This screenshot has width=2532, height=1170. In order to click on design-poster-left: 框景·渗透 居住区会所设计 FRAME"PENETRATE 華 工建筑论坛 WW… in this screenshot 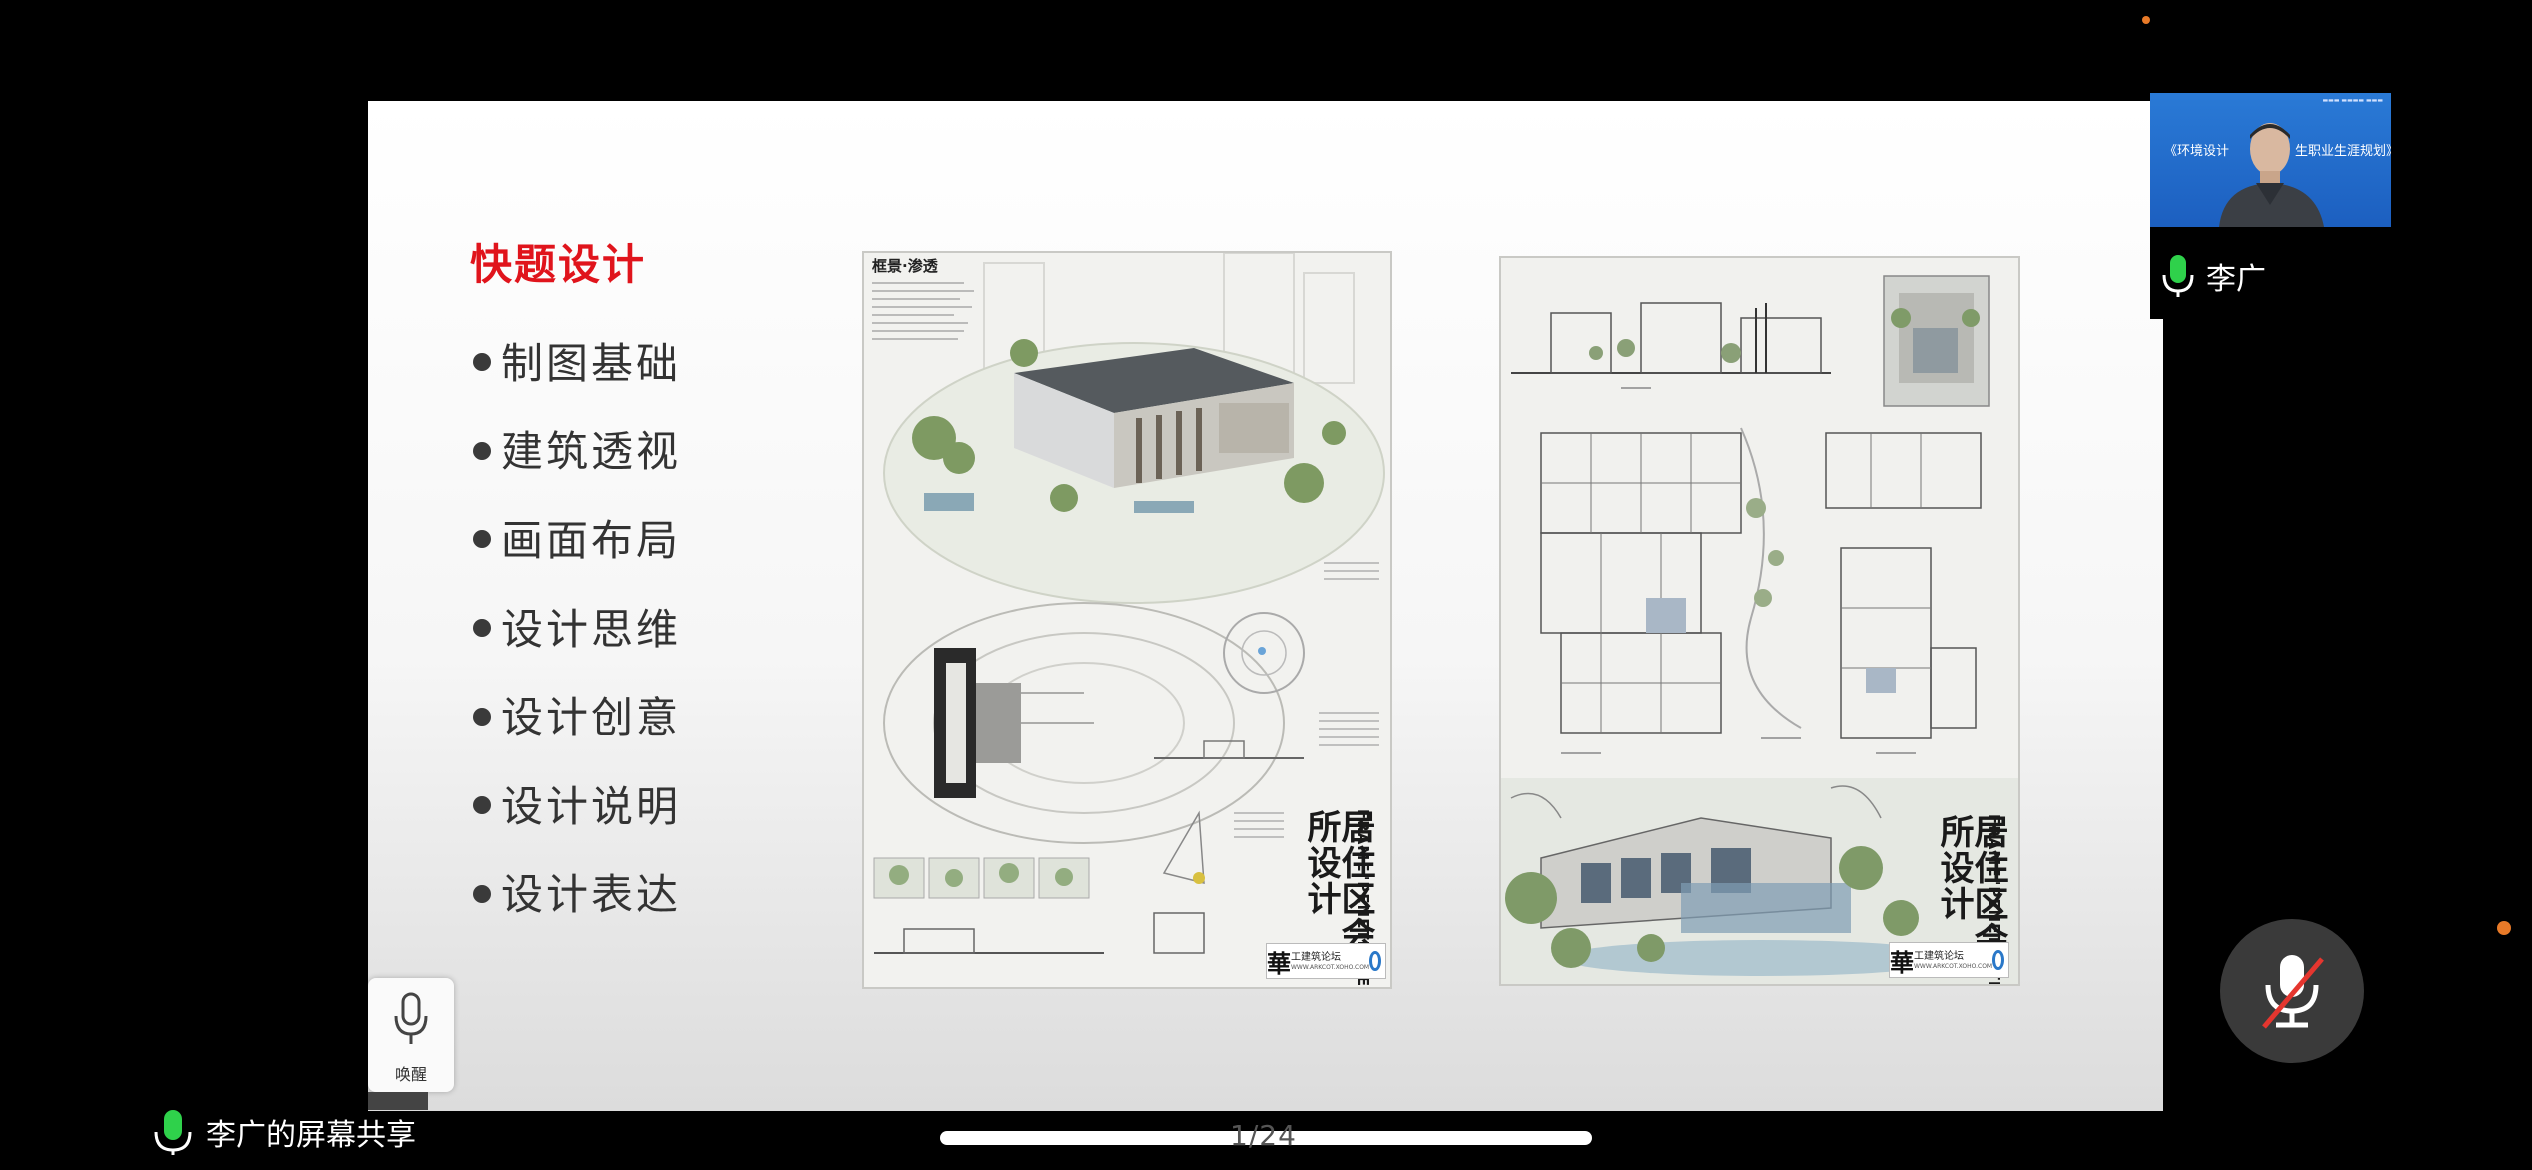, I will do `click(1127, 620)`.